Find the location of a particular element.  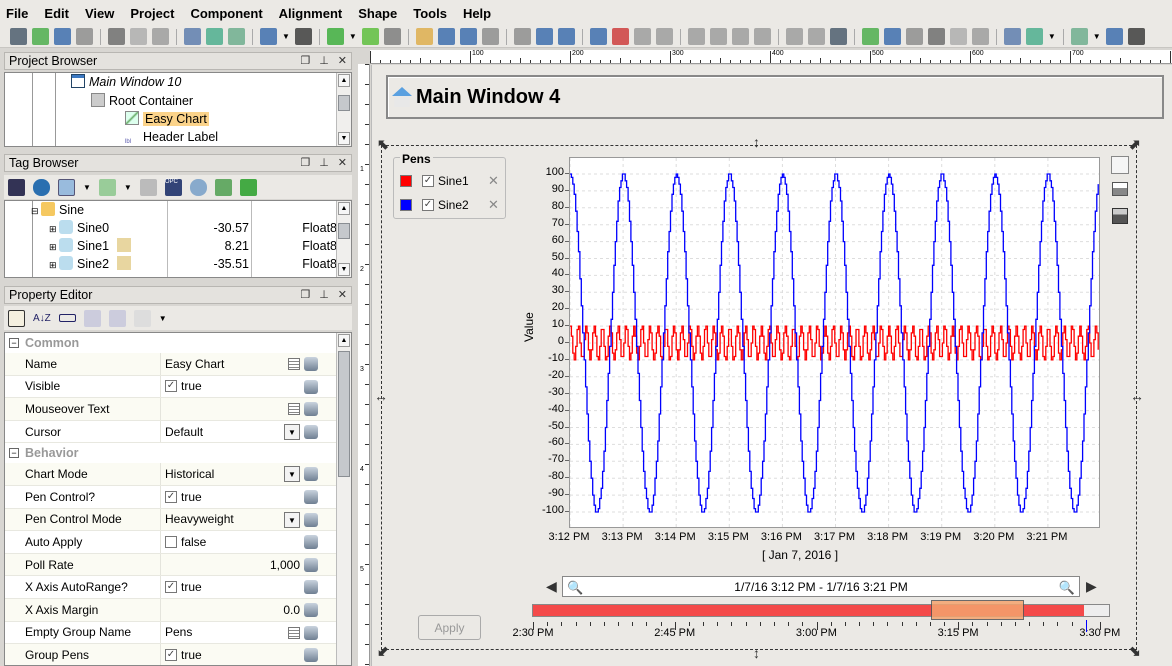

property-row: Pen Control? ✓ true is located at coordinates (170, 497).